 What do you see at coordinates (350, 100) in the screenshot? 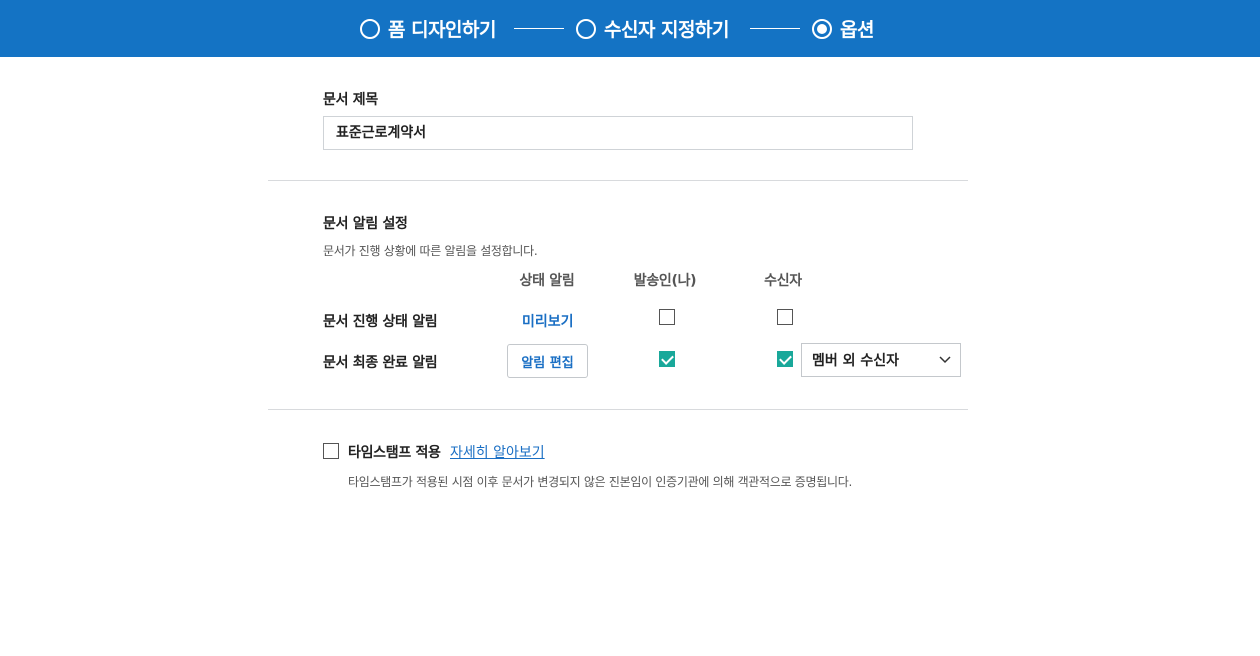
I see `document-title-label: 문서 제목` at bounding box center [350, 100].